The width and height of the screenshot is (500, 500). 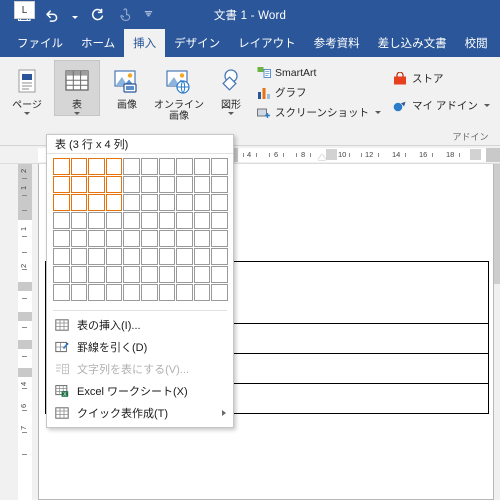 I want to click on table-size-cell-8x7, so click(x=167, y=292).